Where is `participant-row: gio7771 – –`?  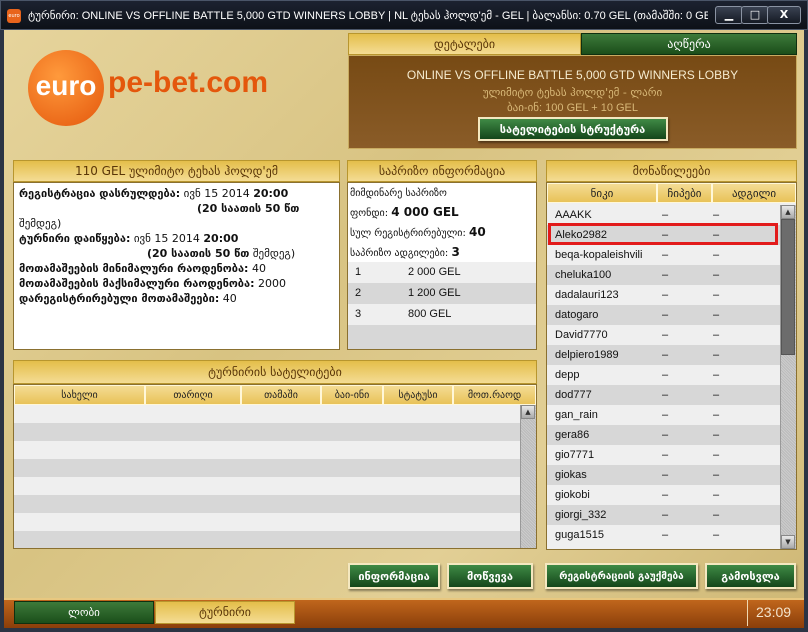 participant-row: gio7771 – – is located at coordinates (663, 455).